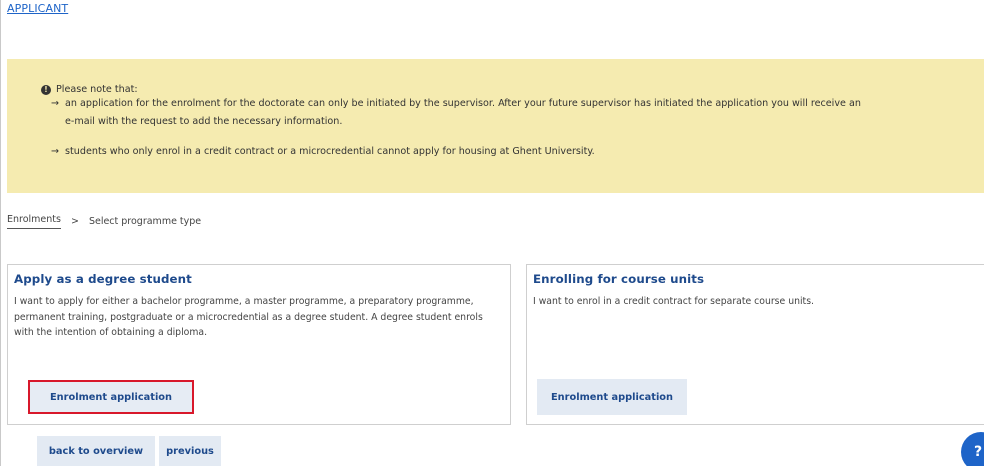 The height and width of the screenshot is (466, 984). I want to click on info-icon: !, so click(46, 89).